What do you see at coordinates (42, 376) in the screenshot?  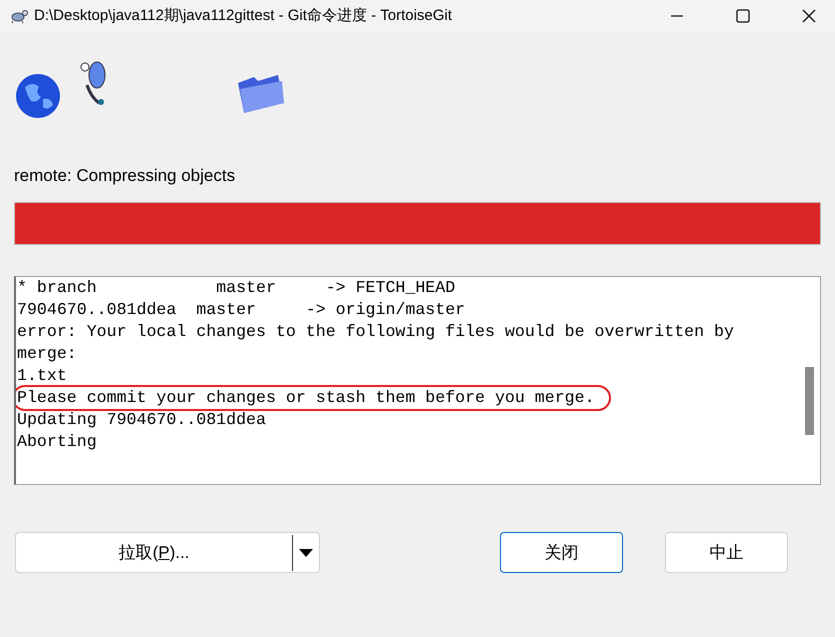 I see `log-line: 1.txt` at bounding box center [42, 376].